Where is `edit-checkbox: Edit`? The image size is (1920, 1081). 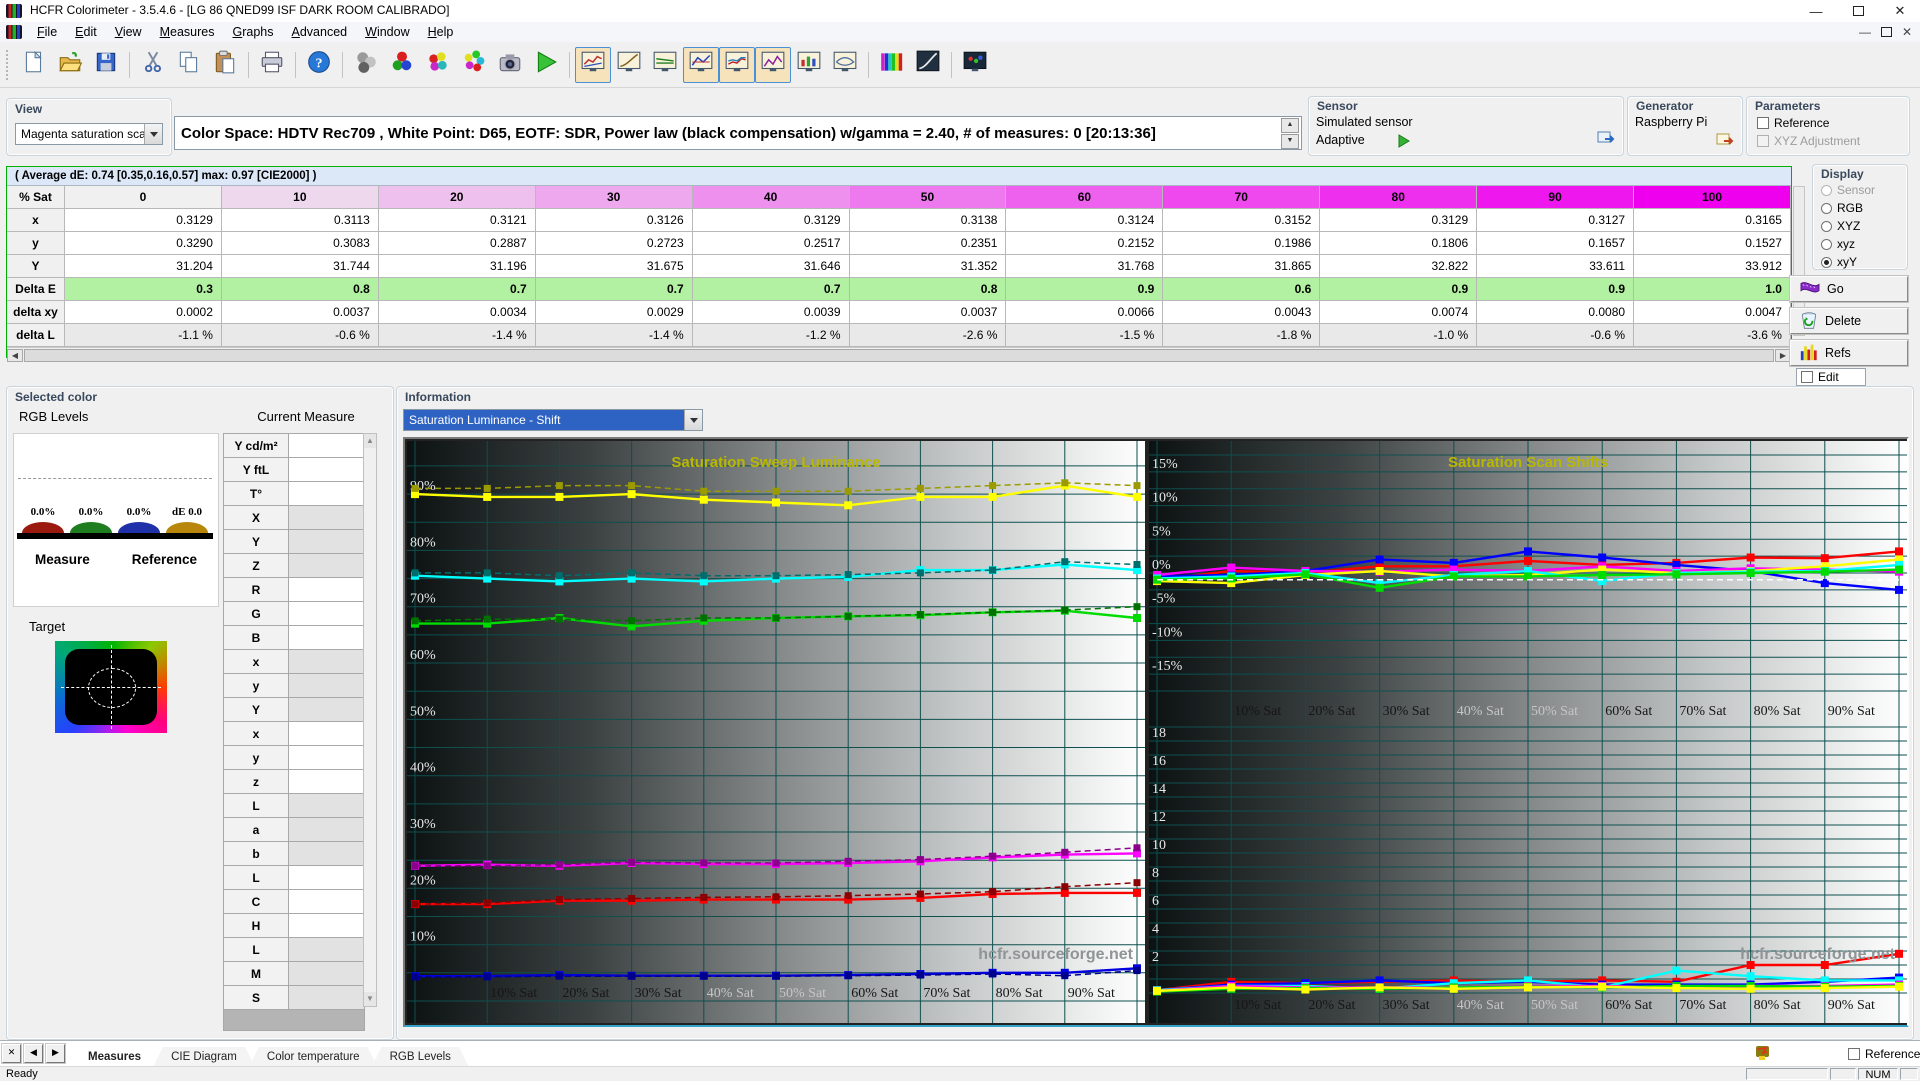 edit-checkbox: Edit is located at coordinates (1831, 377).